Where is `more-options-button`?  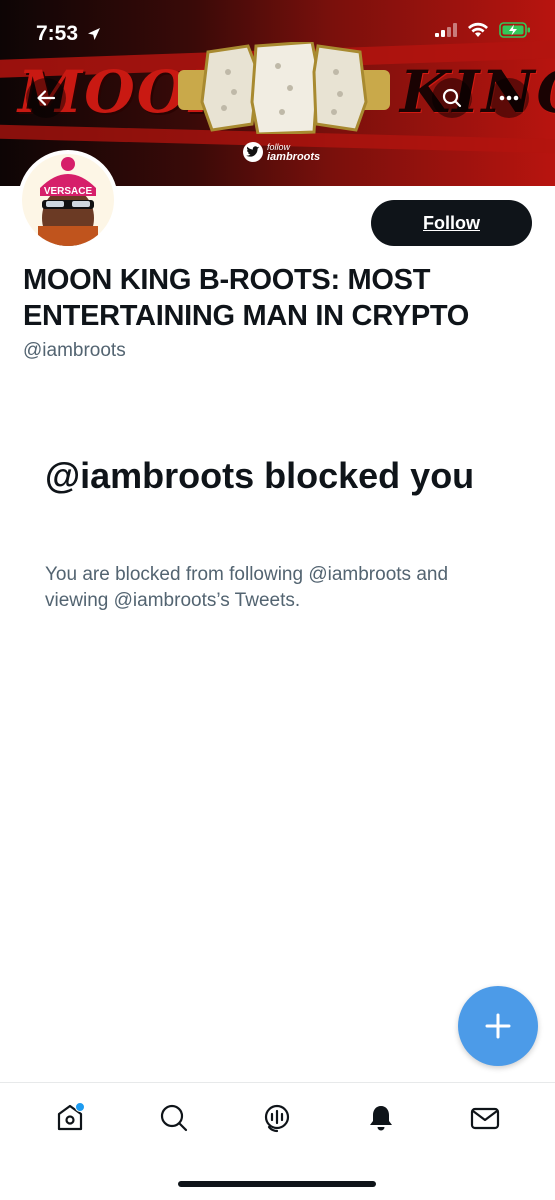
more-options-button is located at coordinates (509, 98).